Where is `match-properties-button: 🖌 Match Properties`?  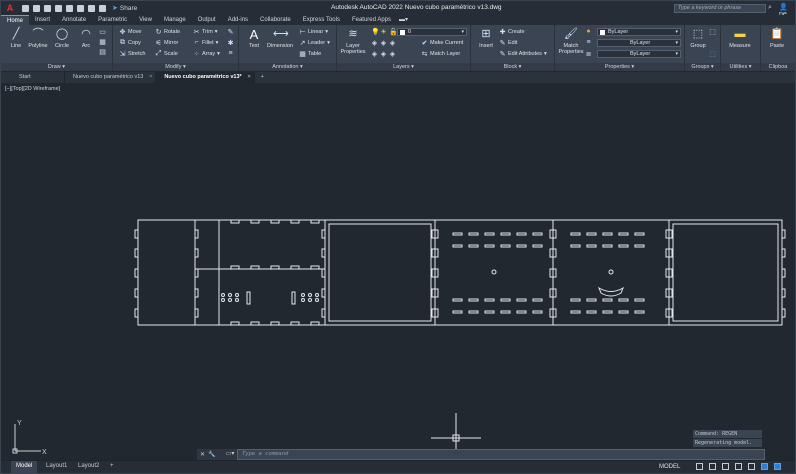
match-properties-button: 🖌 Match Properties is located at coordinates (571, 41).